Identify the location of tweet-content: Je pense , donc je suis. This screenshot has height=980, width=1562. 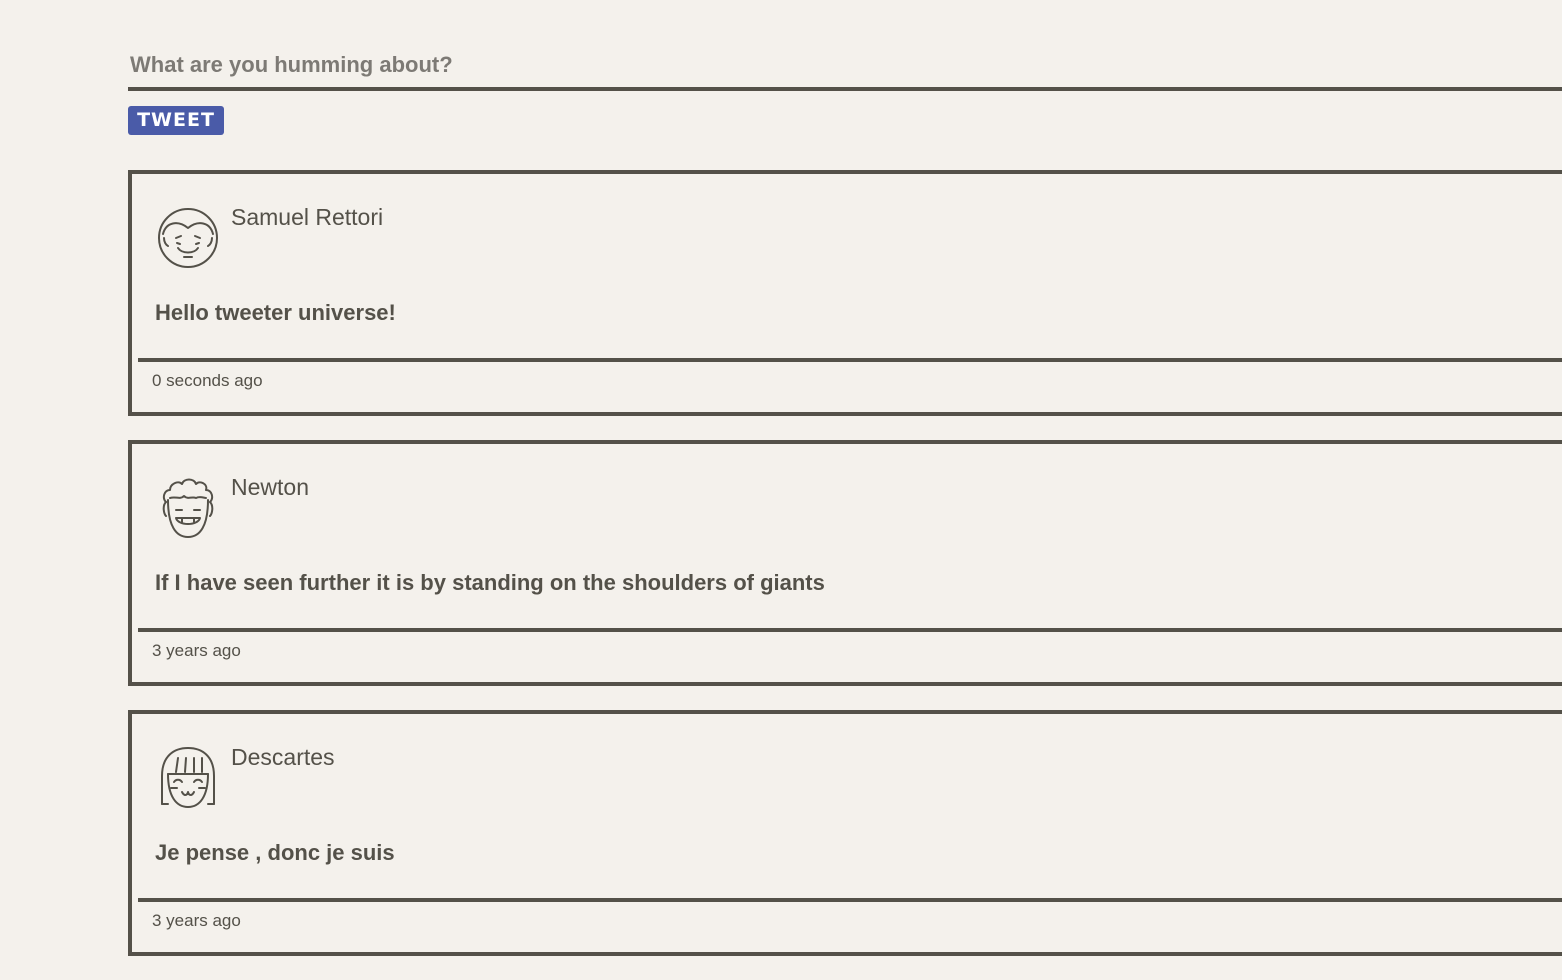
(275, 852).